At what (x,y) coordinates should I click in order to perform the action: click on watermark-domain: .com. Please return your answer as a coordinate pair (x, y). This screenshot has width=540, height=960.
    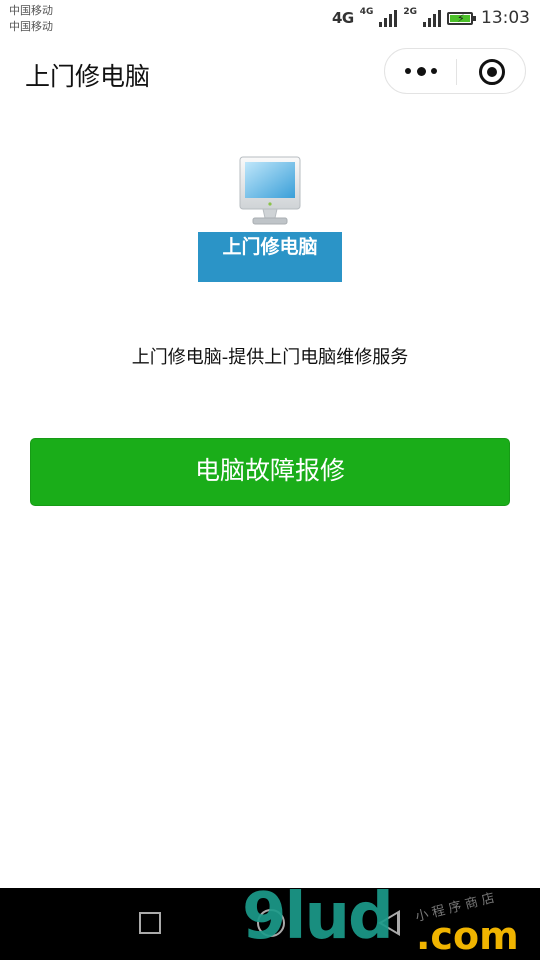
    Looking at the image, I should click on (467, 936).